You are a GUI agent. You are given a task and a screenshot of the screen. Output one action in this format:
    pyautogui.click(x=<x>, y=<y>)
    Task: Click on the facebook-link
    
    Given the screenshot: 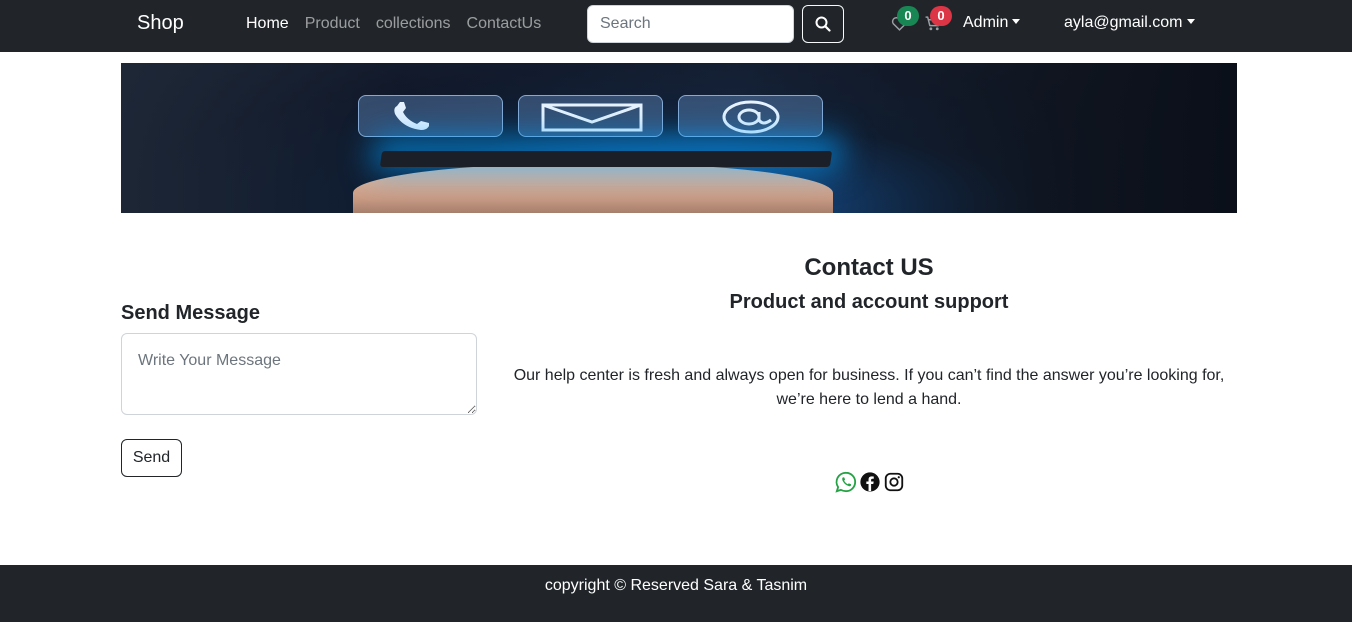 What is the action you would take?
    pyautogui.click(x=870, y=482)
    